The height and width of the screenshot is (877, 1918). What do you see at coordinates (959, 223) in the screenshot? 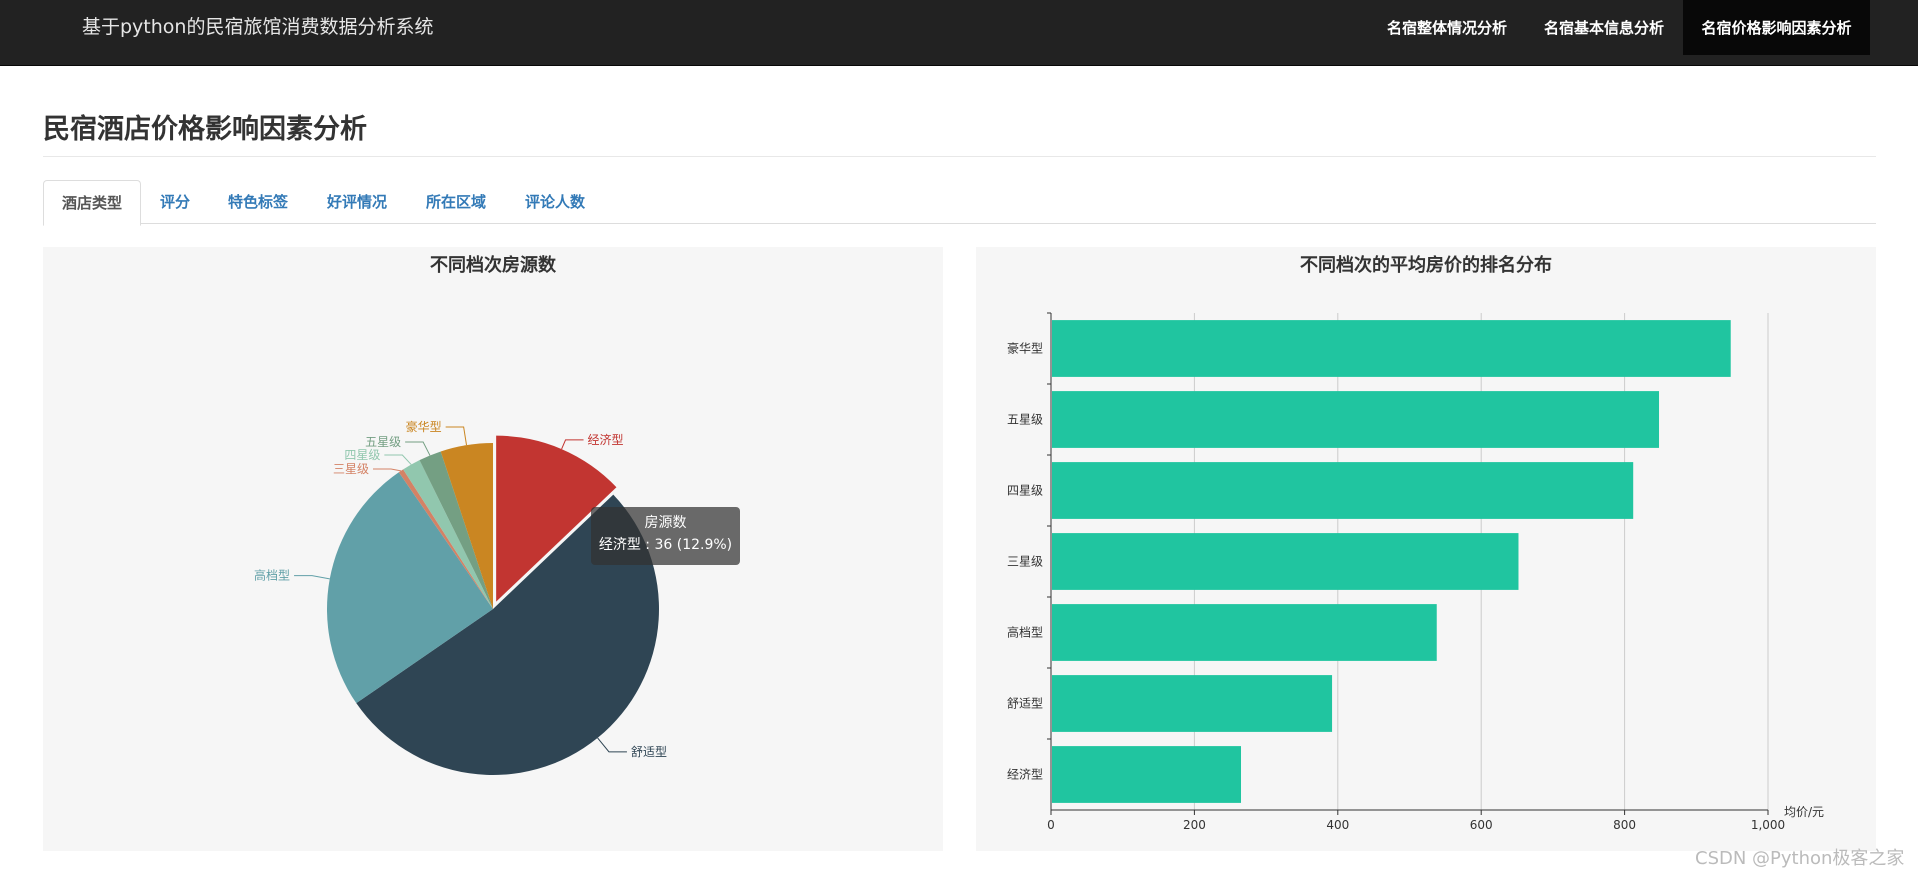
I see `tabs-divider` at bounding box center [959, 223].